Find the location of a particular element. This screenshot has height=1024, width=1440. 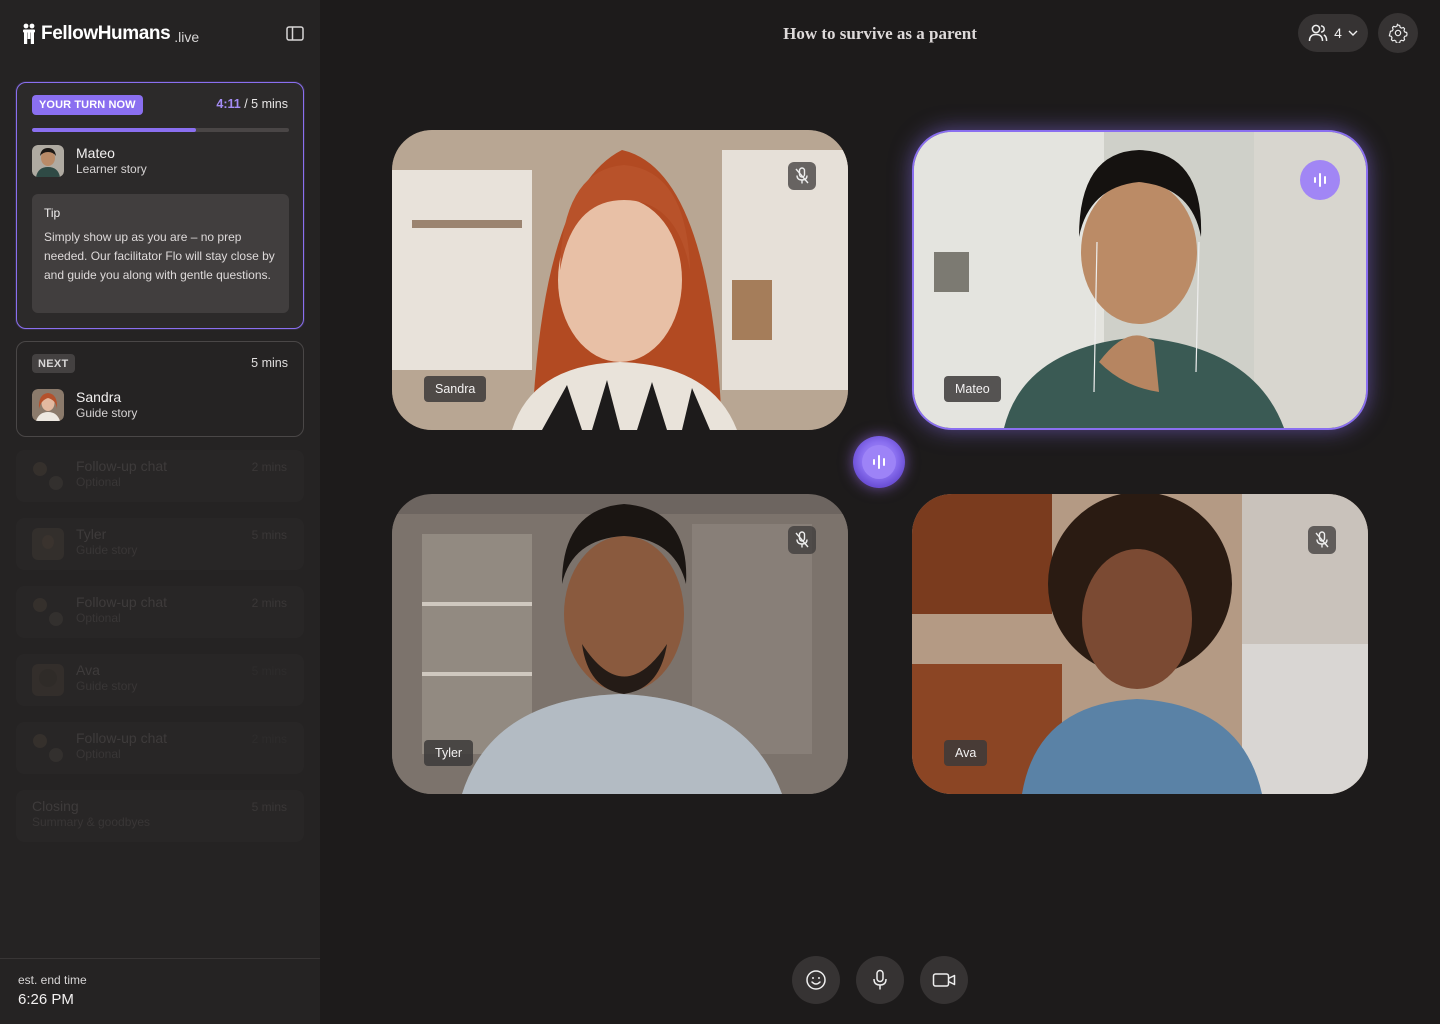

brand-suffix: .live is located at coordinates (187, 37).